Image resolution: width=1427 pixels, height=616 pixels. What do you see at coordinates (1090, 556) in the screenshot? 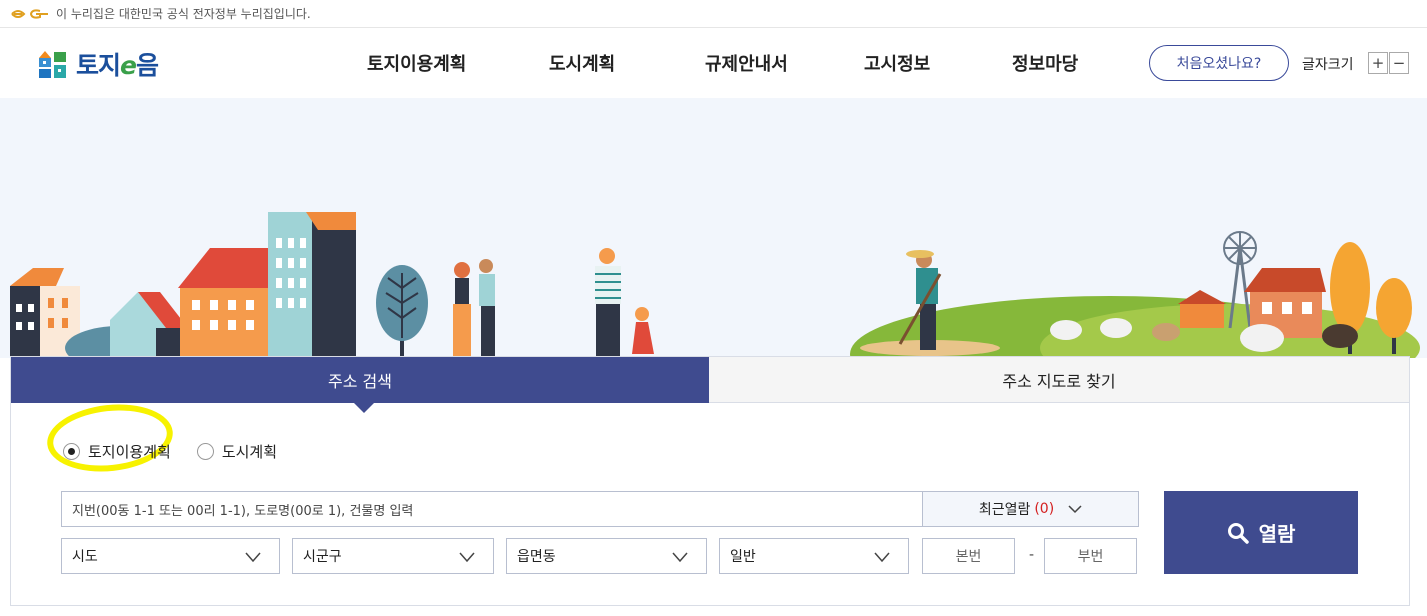
I see `sub-number-input: 부번` at bounding box center [1090, 556].